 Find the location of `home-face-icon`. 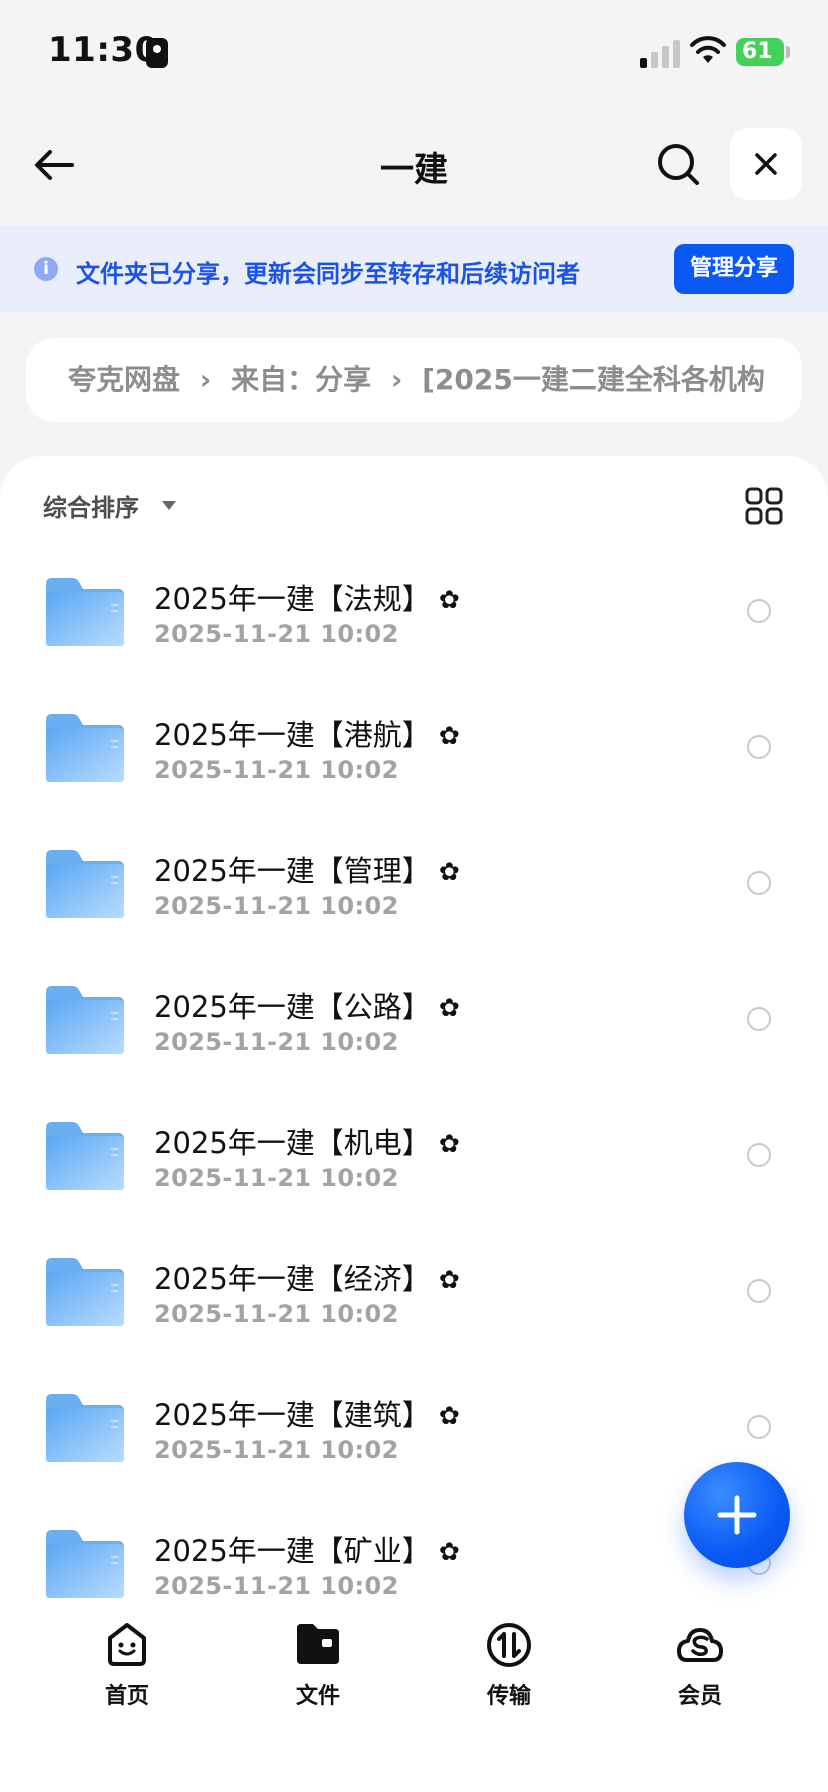

home-face-icon is located at coordinates (127, 1644).